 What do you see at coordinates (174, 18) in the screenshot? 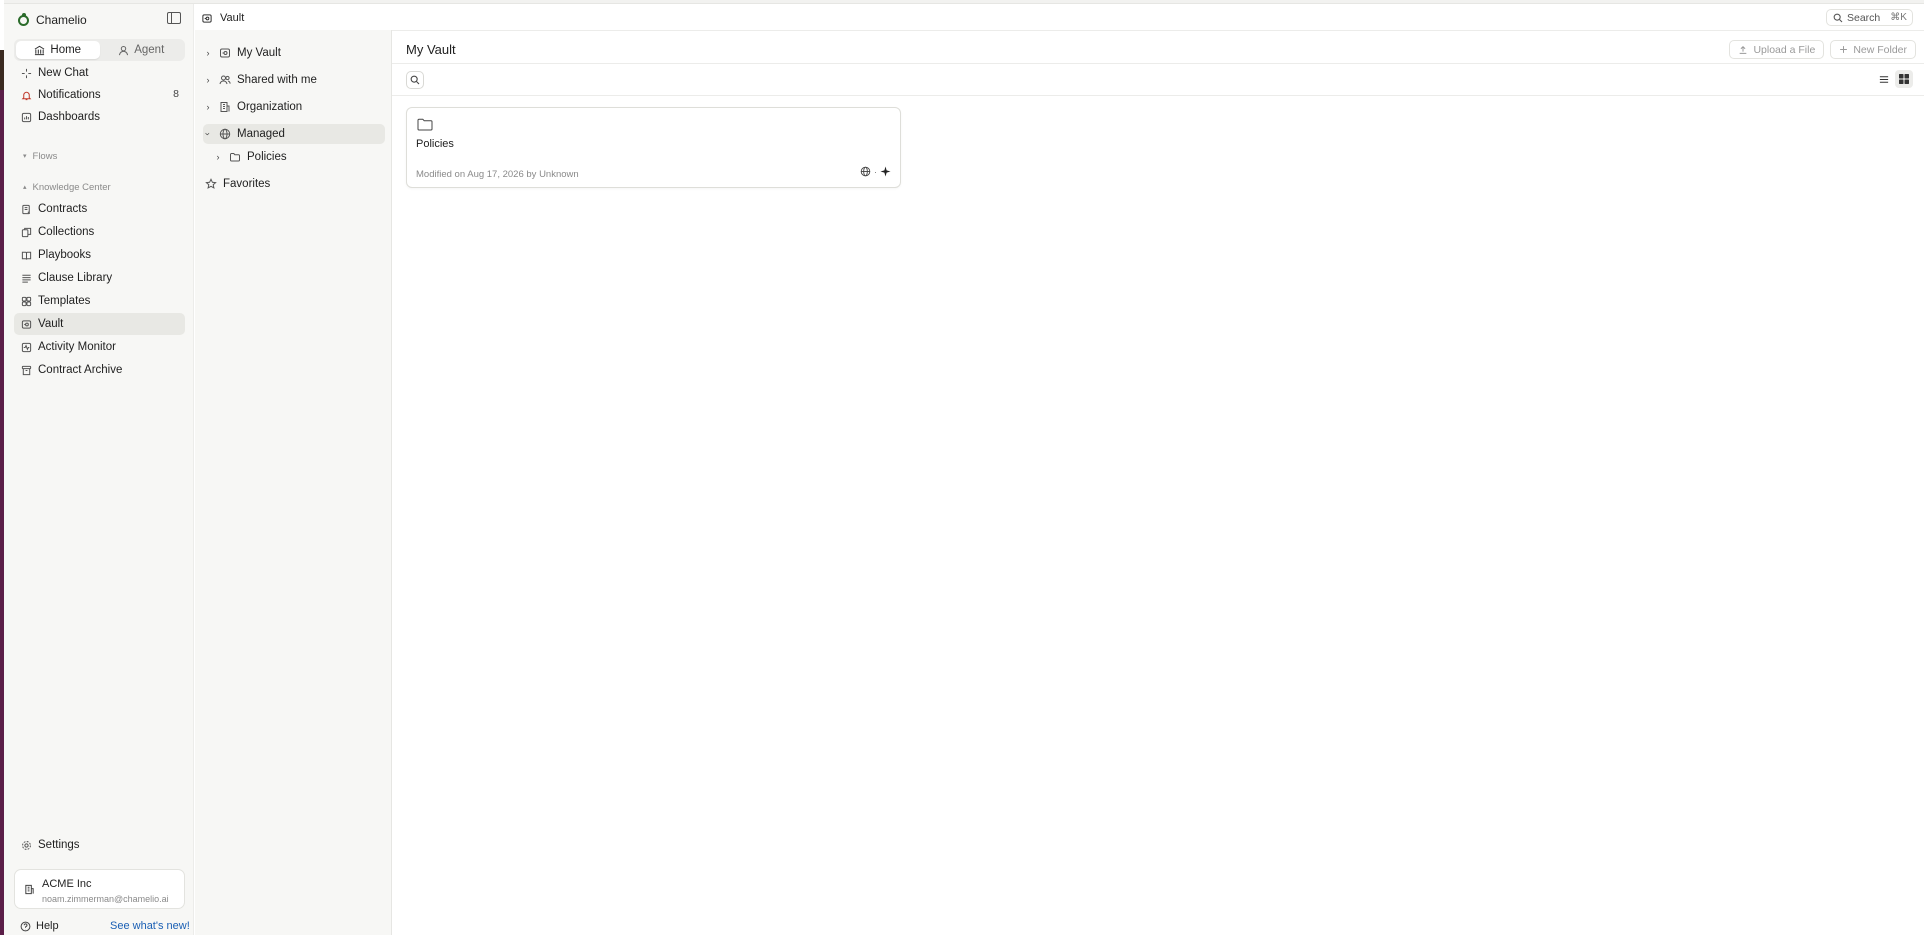
I see `sidebar-collapse-icon` at bounding box center [174, 18].